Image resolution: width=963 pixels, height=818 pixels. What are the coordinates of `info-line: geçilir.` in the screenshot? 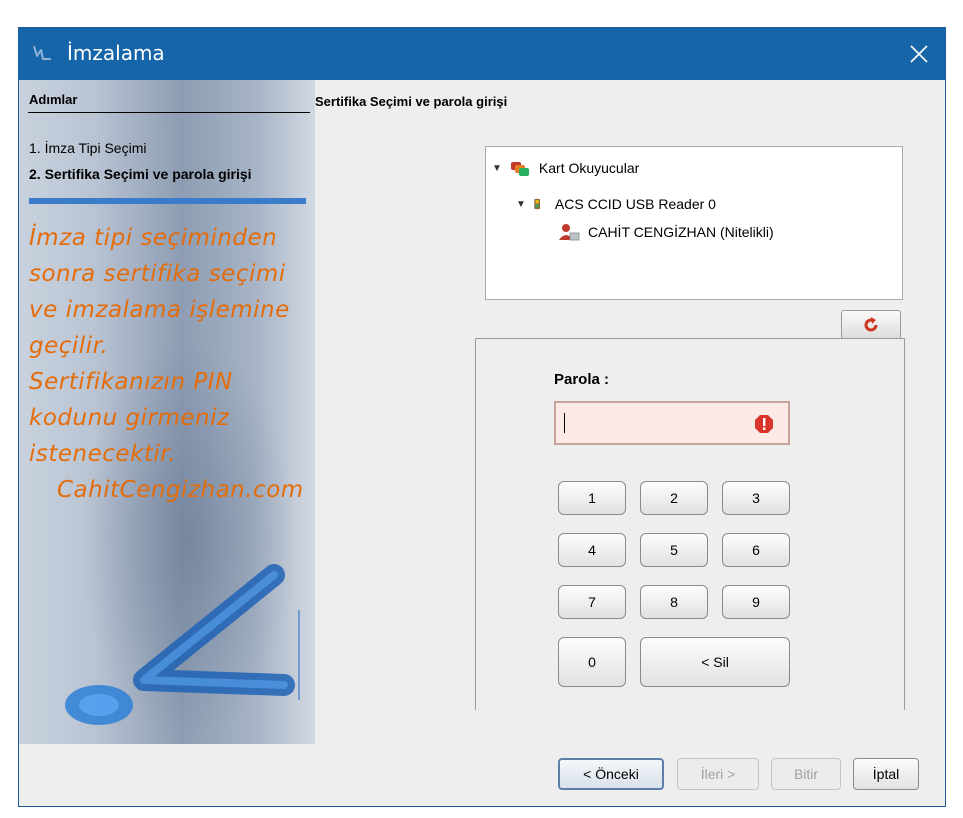 It's located at (69, 346).